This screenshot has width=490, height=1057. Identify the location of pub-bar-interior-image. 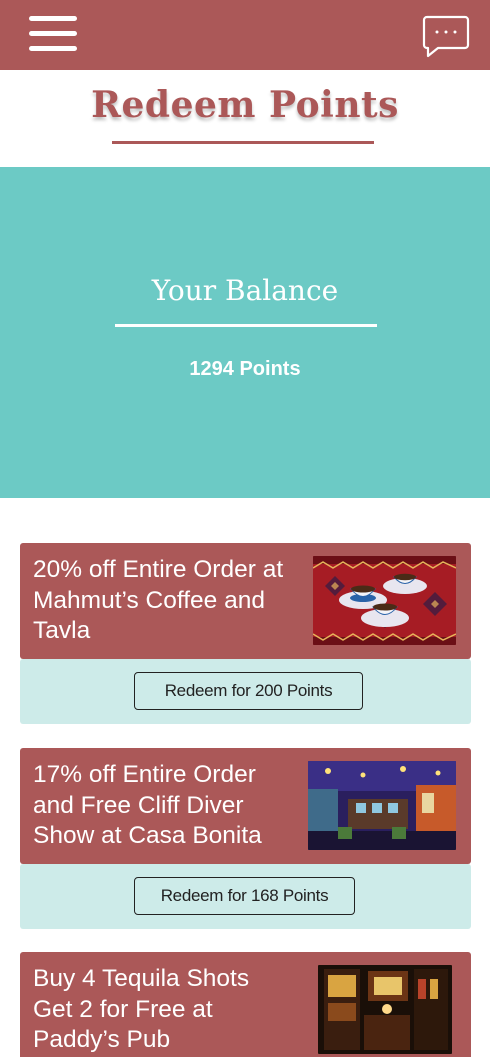
(385, 1009).